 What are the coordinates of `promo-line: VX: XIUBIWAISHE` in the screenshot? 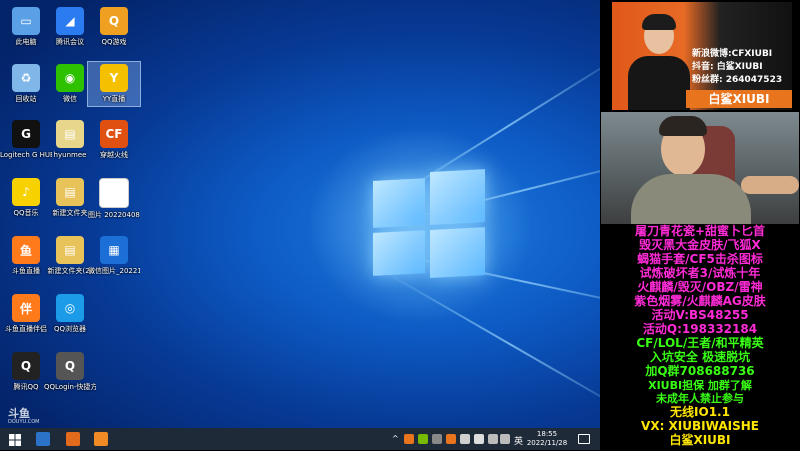 It's located at (700, 426).